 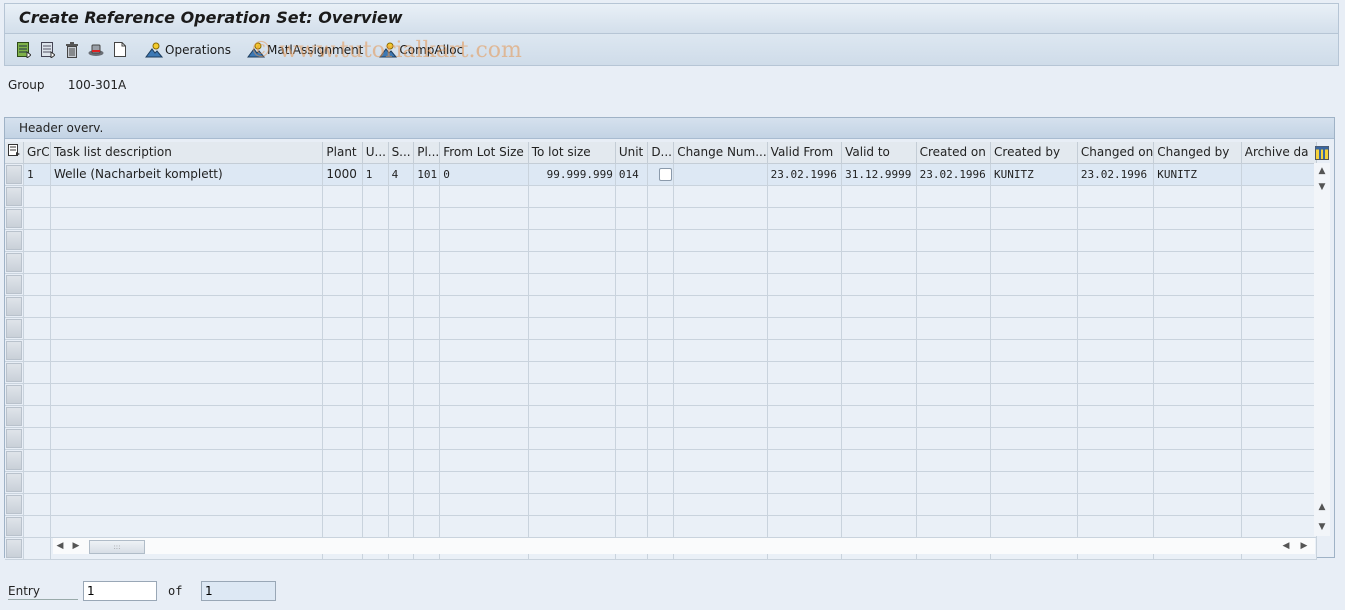 I want to click on column-header: Created by, so click(x=1034, y=153).